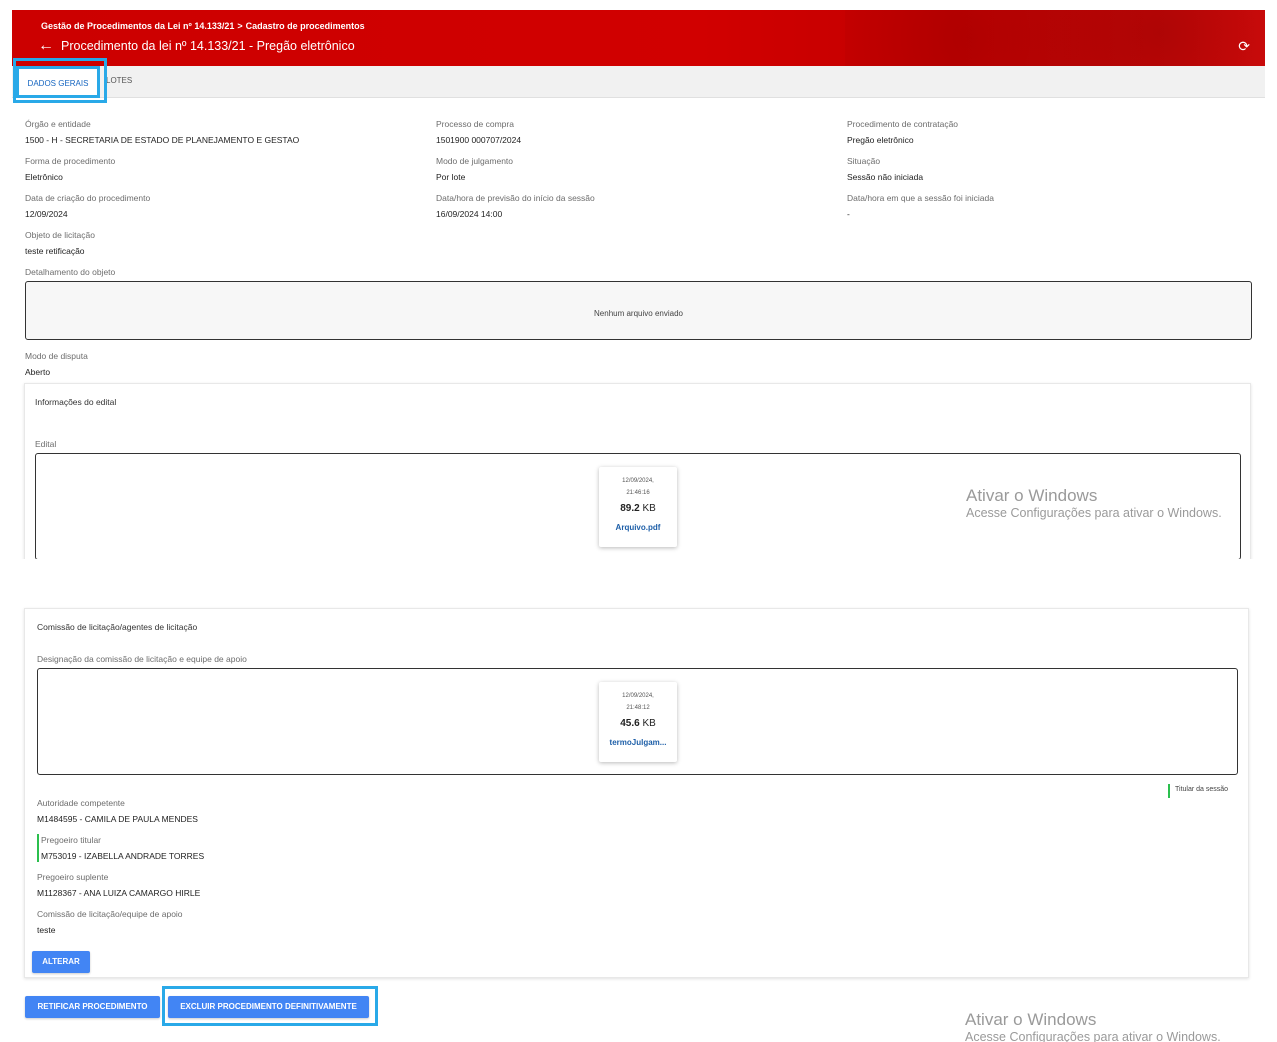  Describe the element at coordinates (479, 140) in the screenshot. I see `field-value: 1501900 000707/2024` at that location.